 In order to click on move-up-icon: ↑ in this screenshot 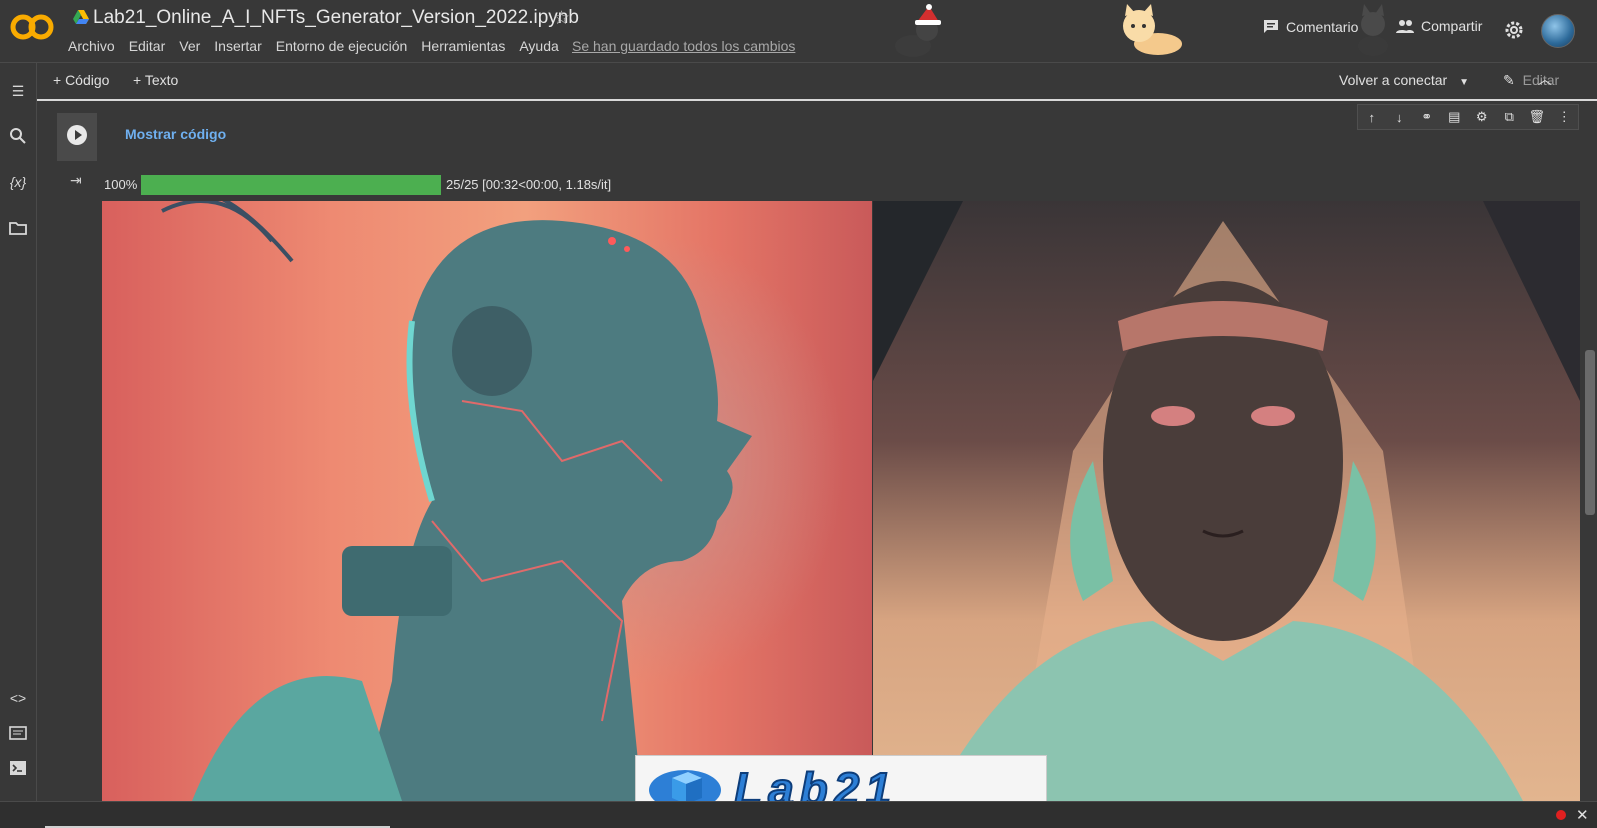, I will do `click(1372, 117)`.